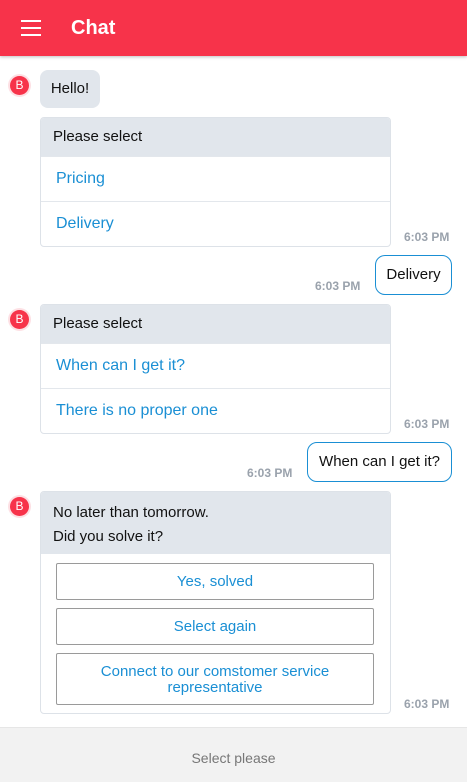  I want to click on user-message-bubble: Delivery, so click(413, 275).